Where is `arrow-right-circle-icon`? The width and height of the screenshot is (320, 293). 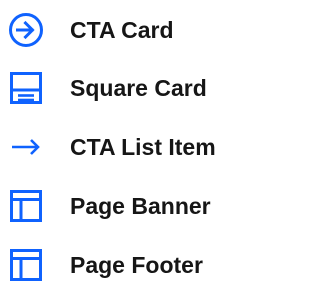 arrow-right-circle-icon is located at coordinates (26, 30).